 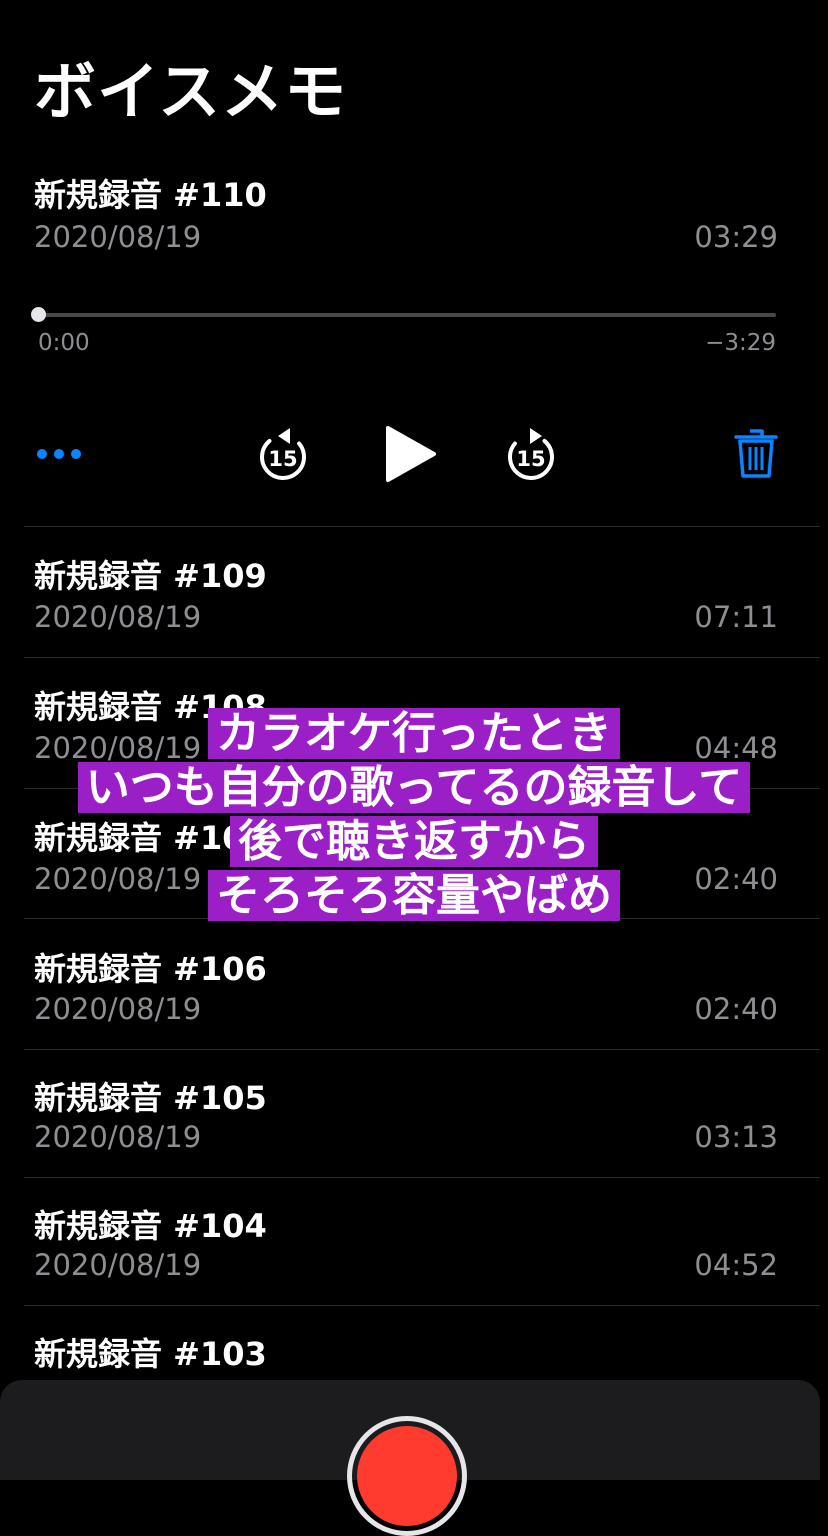 I want to click on page-title: ボイスメモ, so click(x=191, y=91).